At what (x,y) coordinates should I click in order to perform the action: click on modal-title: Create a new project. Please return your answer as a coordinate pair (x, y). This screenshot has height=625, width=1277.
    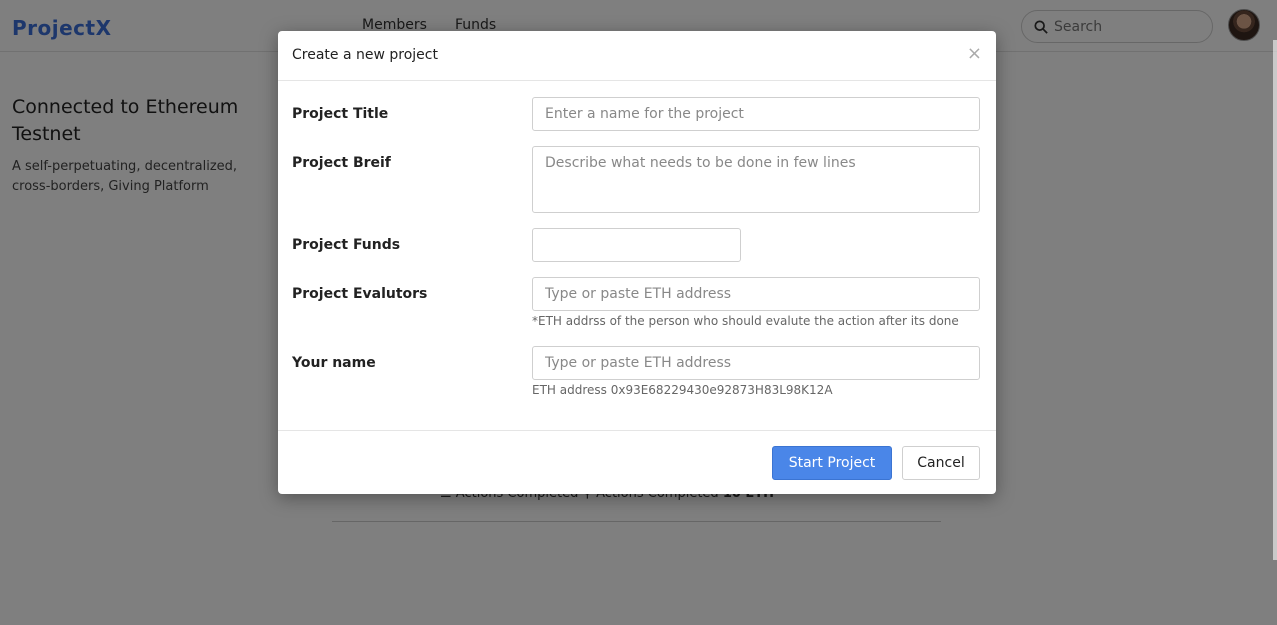
    Looking at the image, I should click on (365, 55).